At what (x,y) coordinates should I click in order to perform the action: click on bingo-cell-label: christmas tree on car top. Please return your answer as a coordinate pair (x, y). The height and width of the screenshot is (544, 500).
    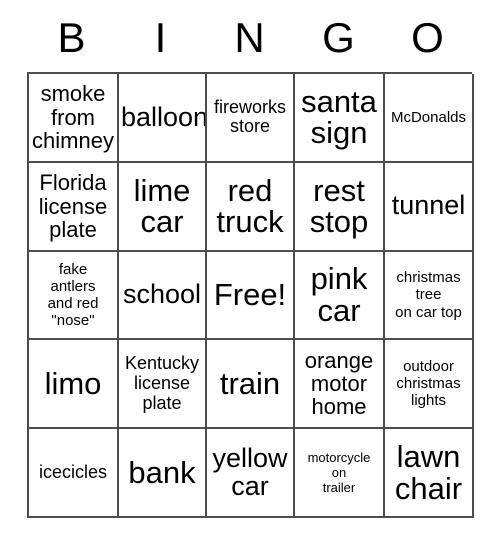
    Looking at the image, I should click on (428, 295).